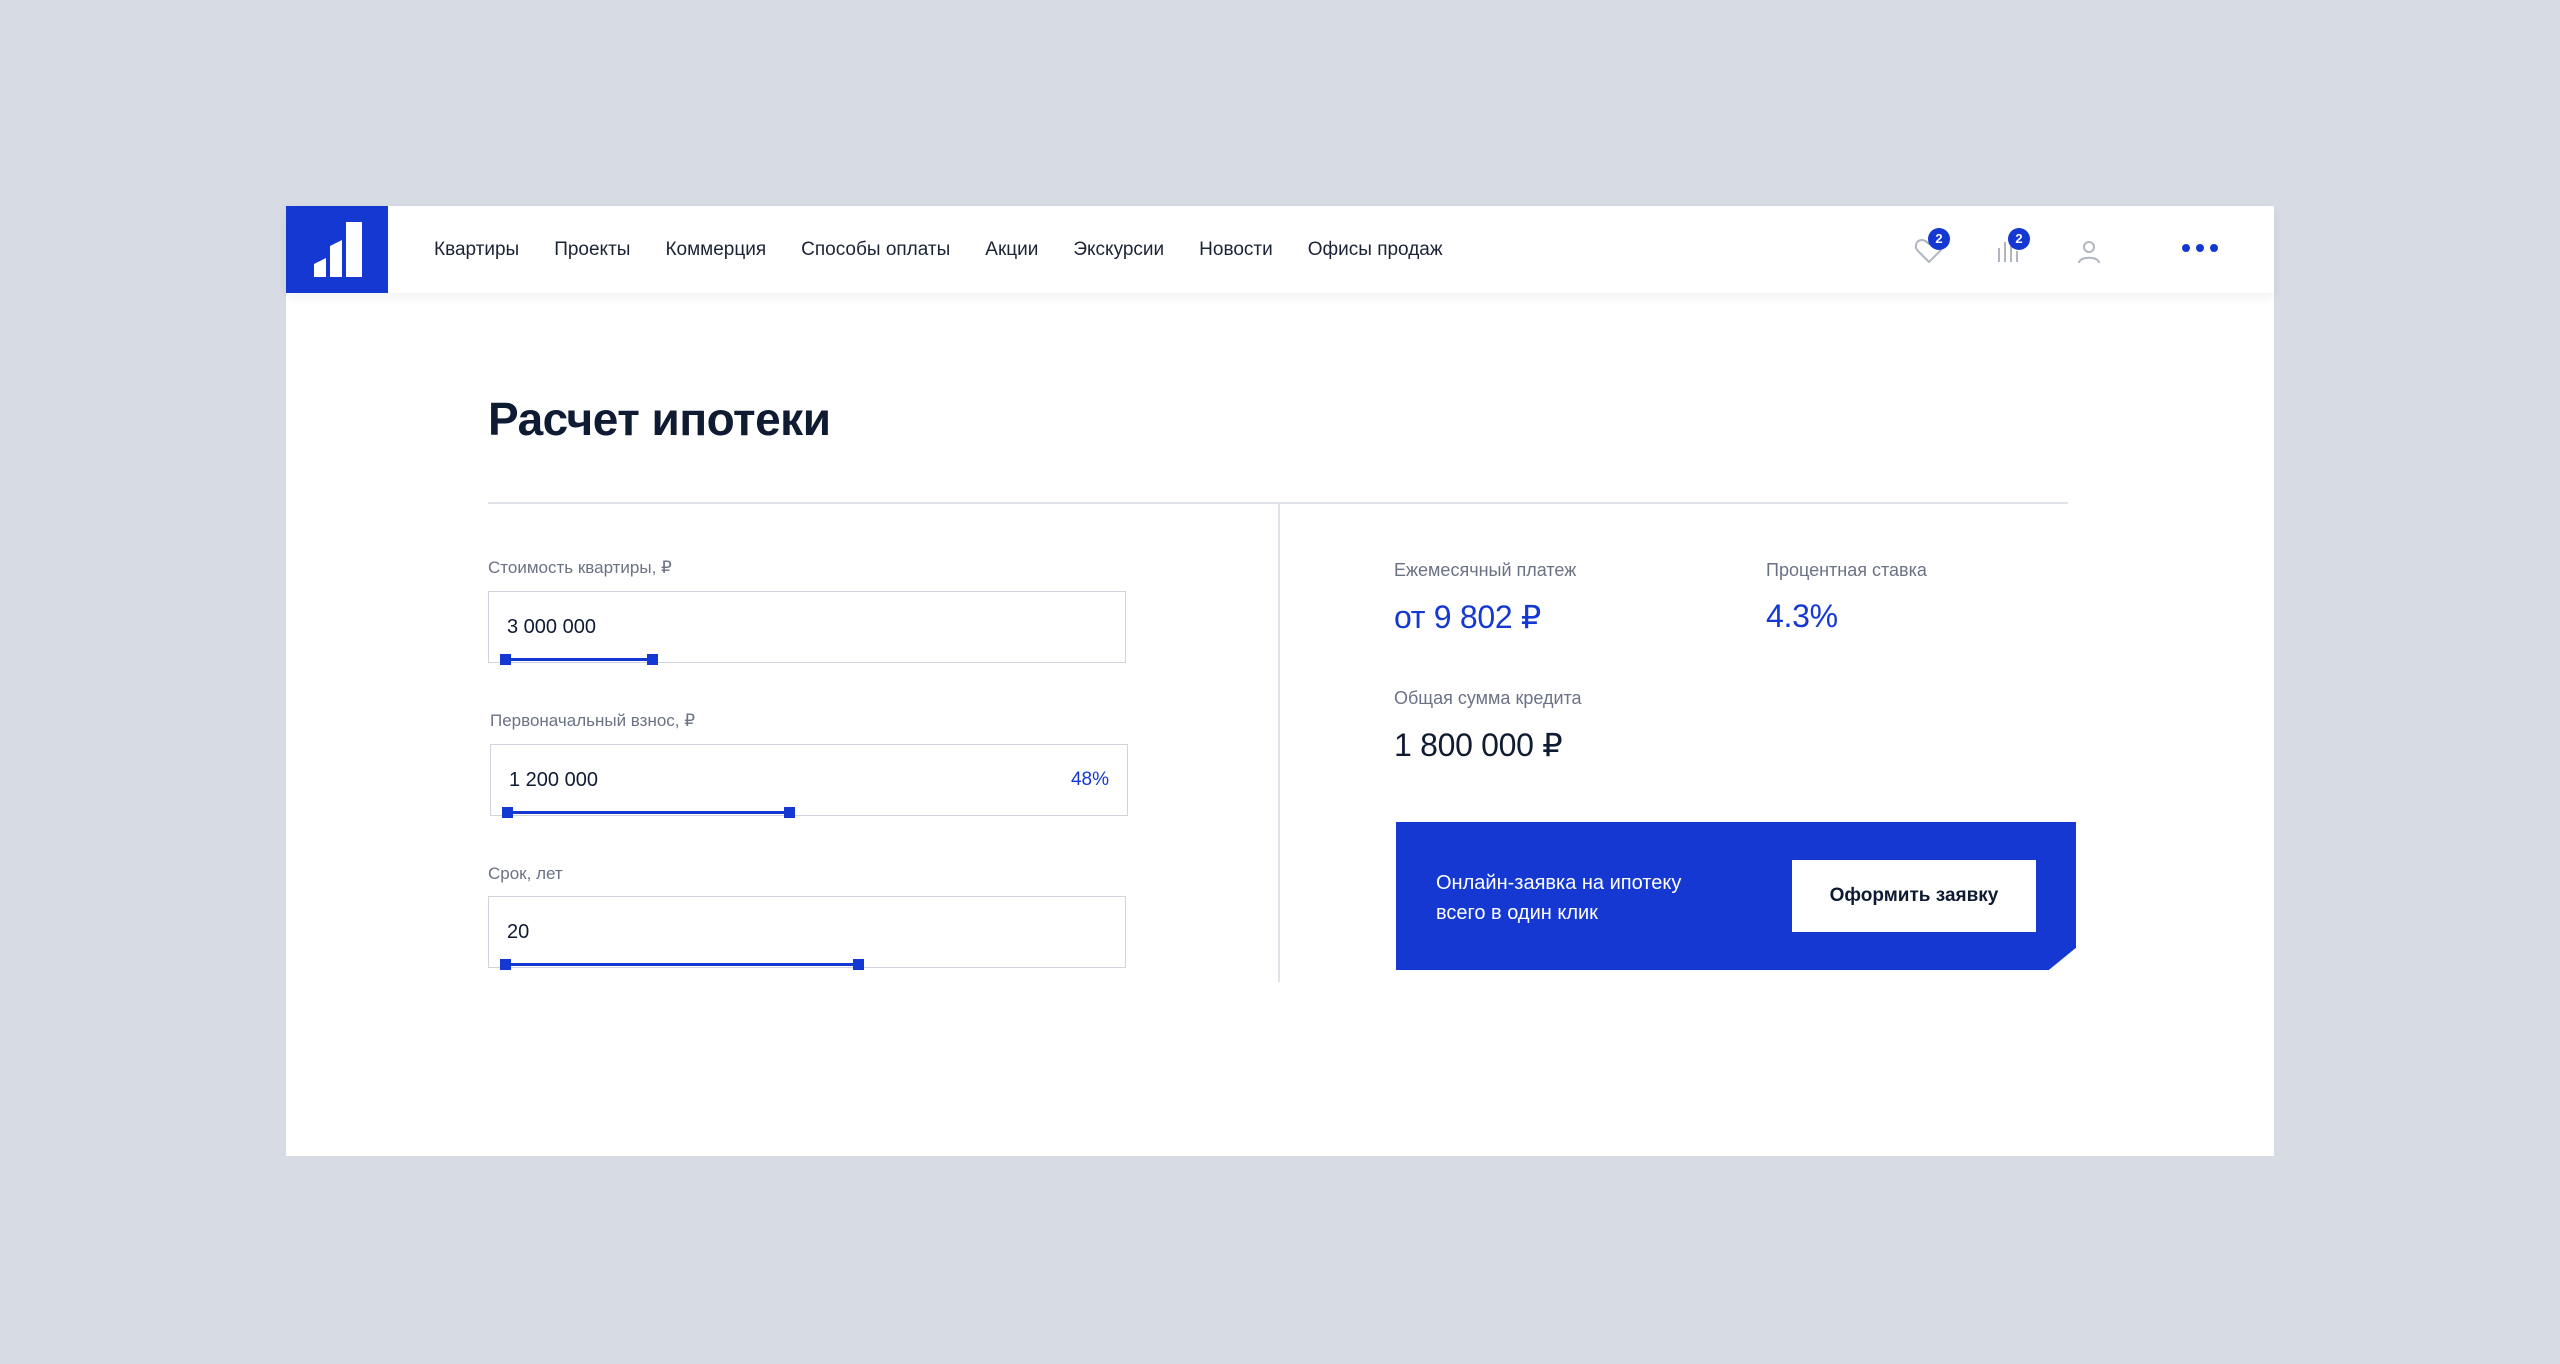 This screenshot has height=1364, width=2560. What do you see at coordinates (648, 812) in the screenshot?
I see `down-payment-slider` at bounding box center [648, 812].